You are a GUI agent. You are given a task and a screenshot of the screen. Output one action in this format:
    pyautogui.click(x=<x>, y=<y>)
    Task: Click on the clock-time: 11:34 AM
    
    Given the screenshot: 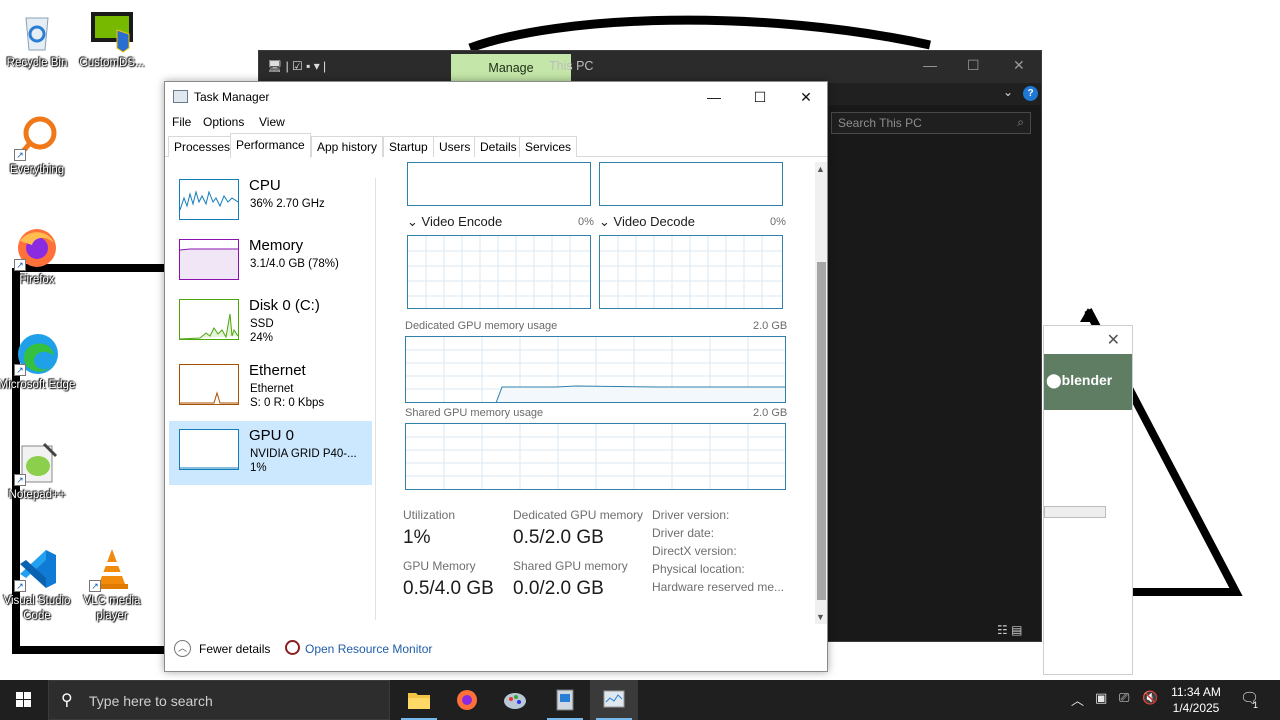 What is the action you would take?
    pyautogui.click(x=1196, y=692)
    